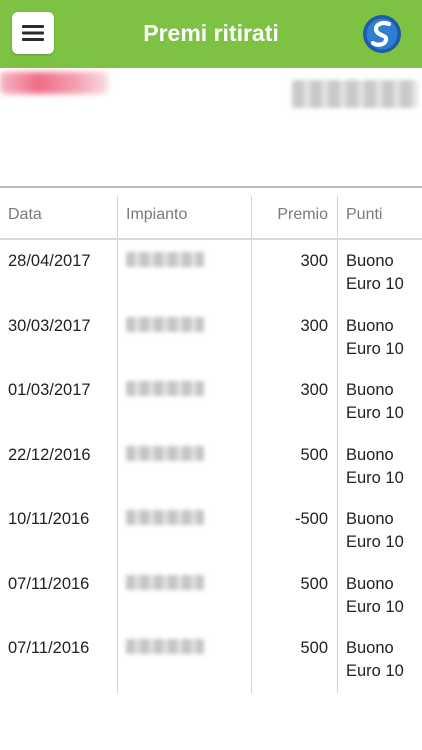 This screenshot has width=422, height=750. Describe the element at coordinates (211, 530) in the screenshot. I see `table-row: 10/11/2016 -500 Buono Euro 10` at that location.